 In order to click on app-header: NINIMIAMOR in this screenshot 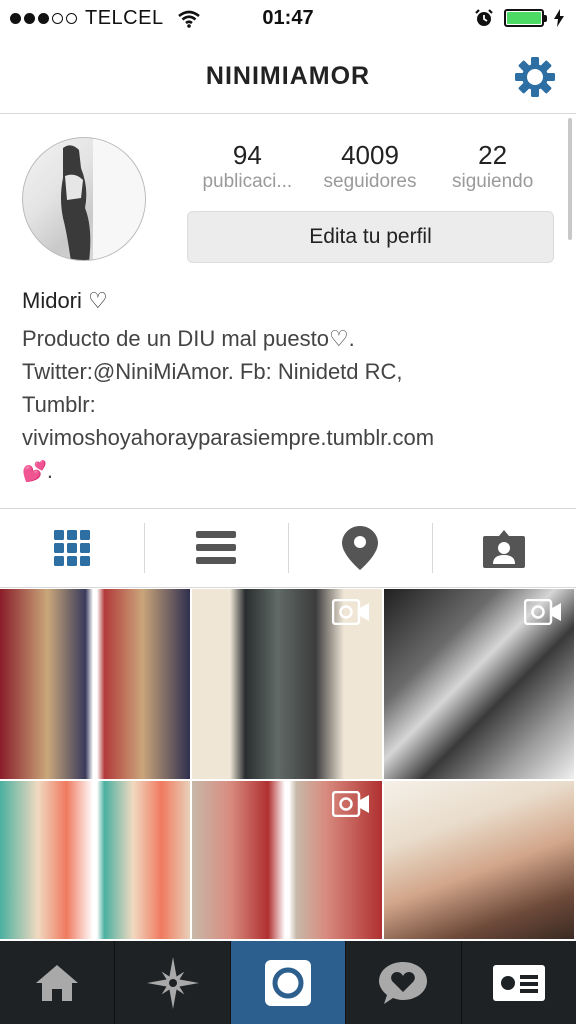, I will do `click(288, 76)`.